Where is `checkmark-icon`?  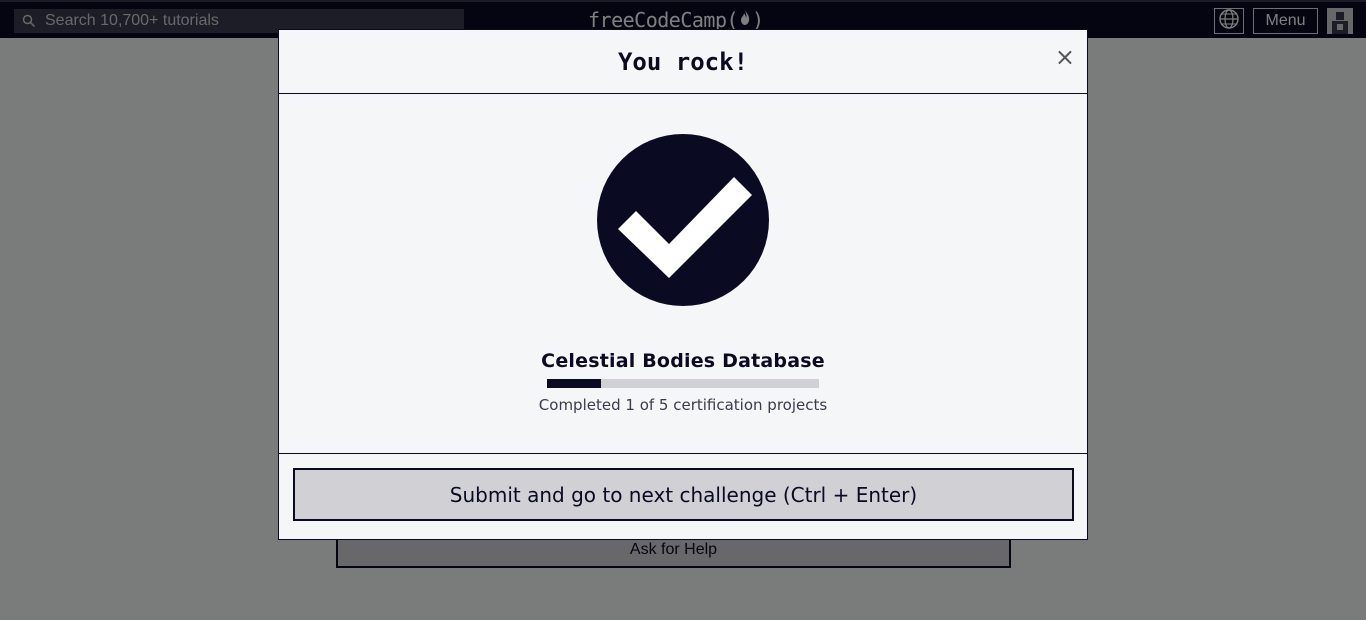
checkmark-icon is located at coordinates (683, 220).